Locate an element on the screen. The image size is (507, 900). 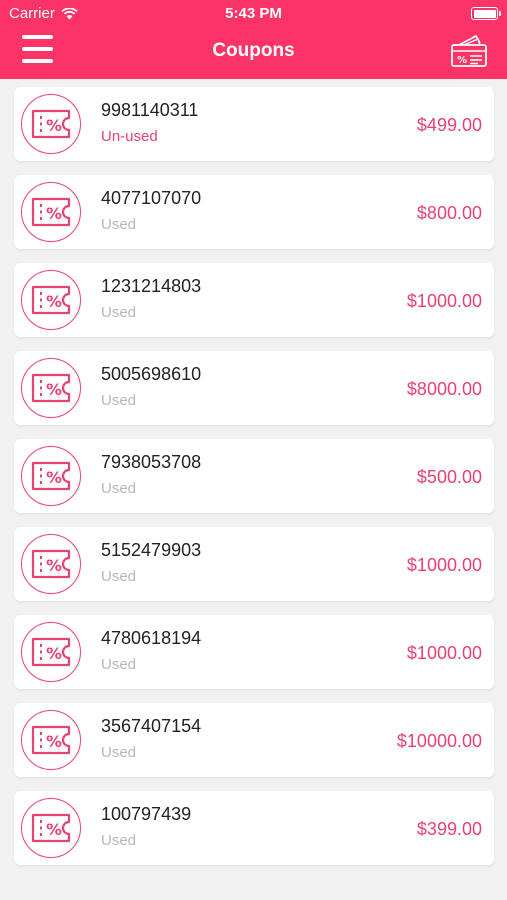
coupon-amount: $800.00 is located at coordinates (449, 213).